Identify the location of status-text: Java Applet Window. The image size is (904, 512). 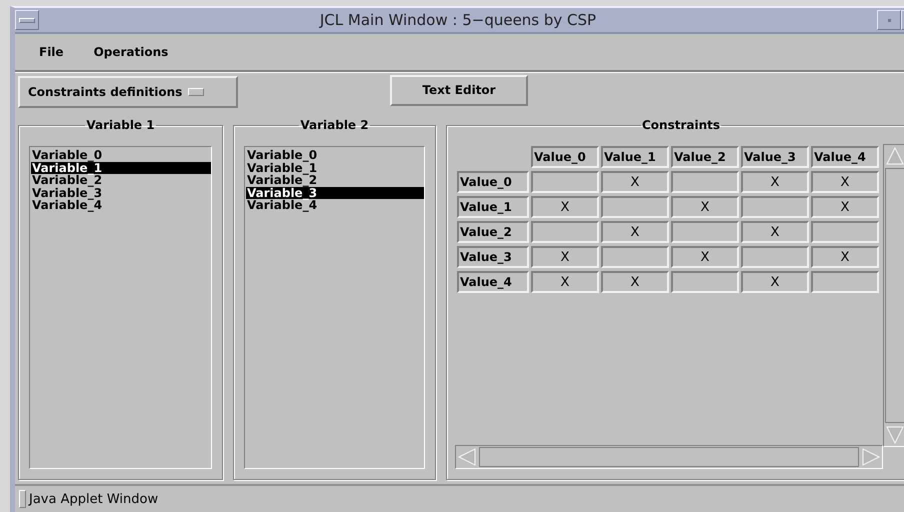
(93, 499).